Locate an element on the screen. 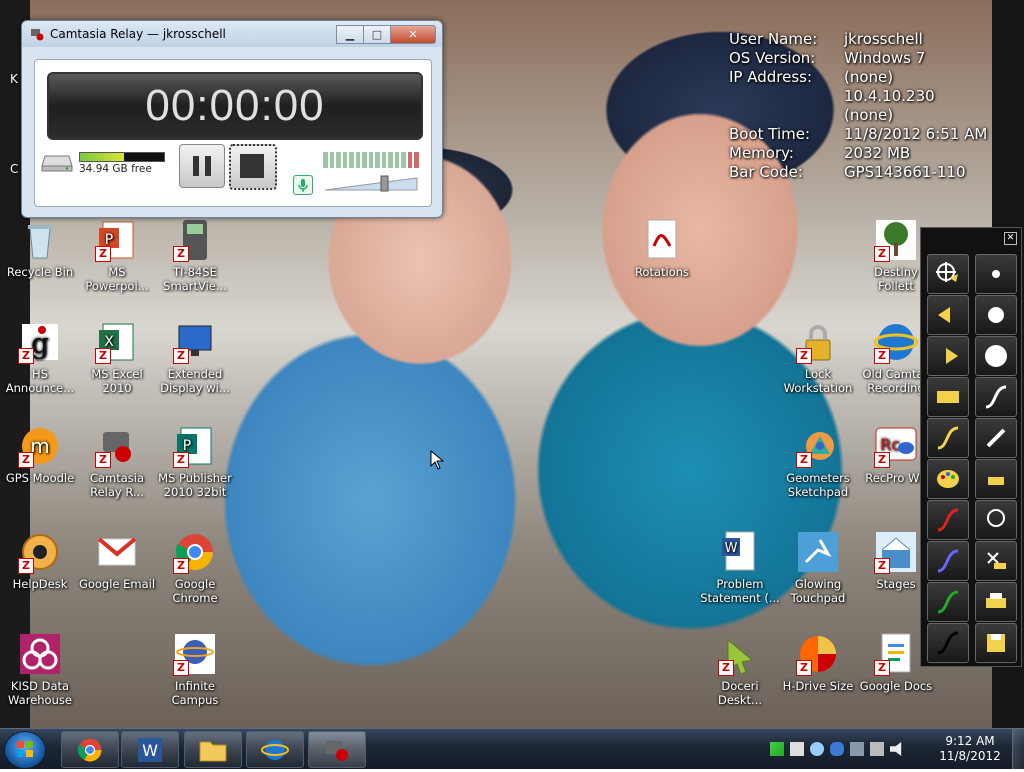 This screenshot has height=772, width=1024. bluetooth-icon is located at coordinates (837, 749).